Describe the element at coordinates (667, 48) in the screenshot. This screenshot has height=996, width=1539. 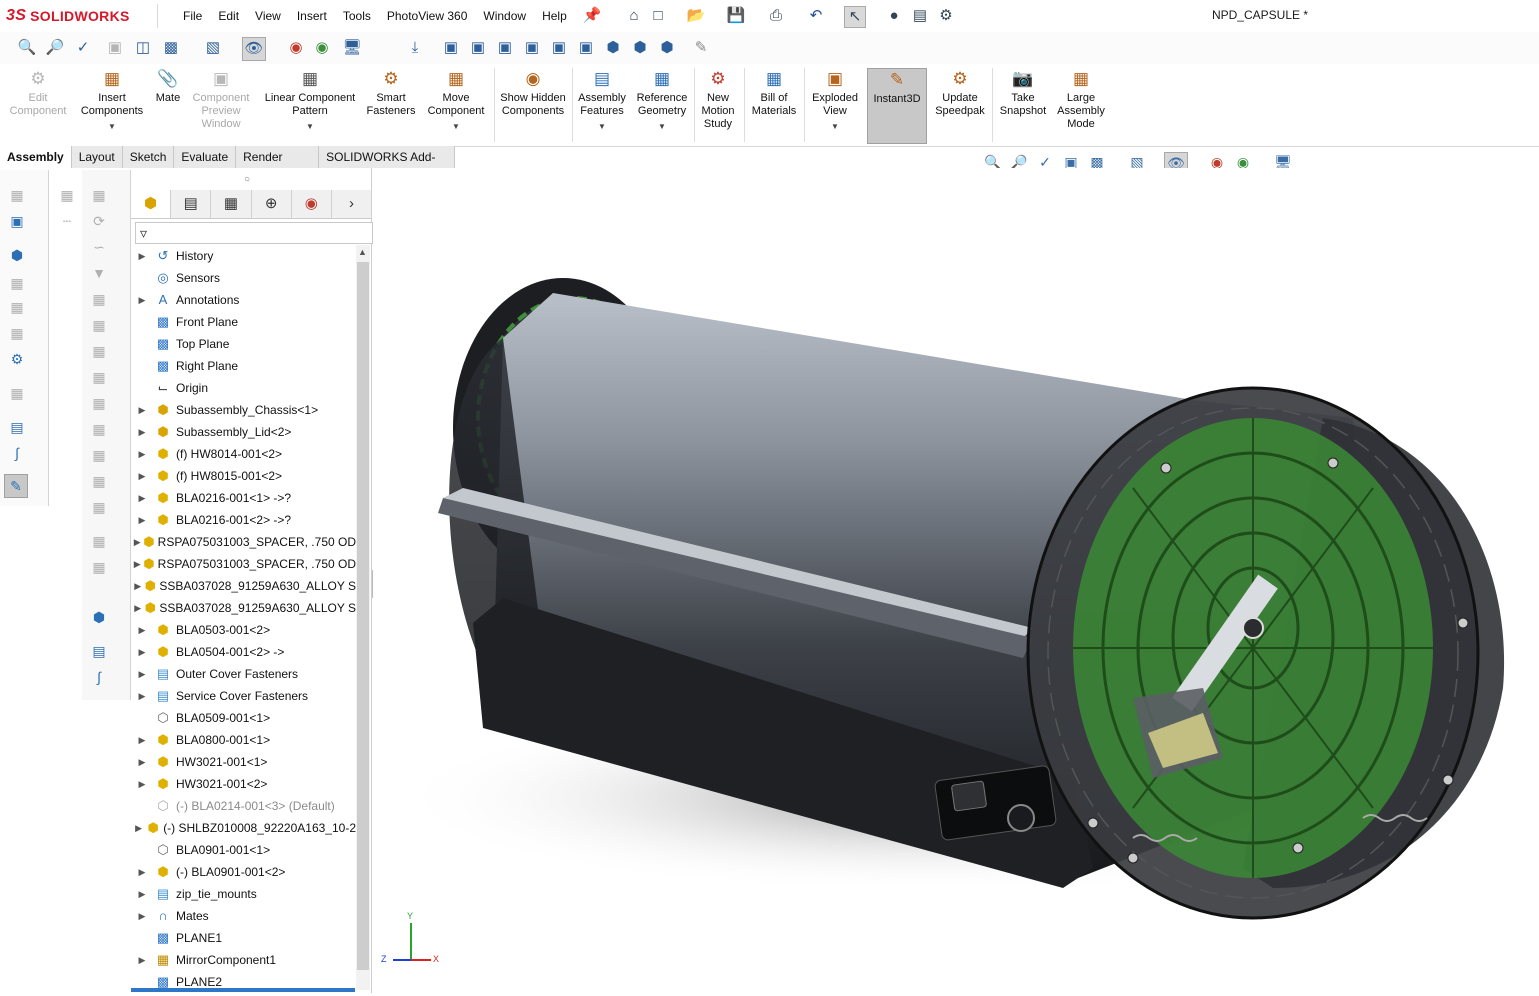
I see `view-dimetric-icon: ⬢` at that location.